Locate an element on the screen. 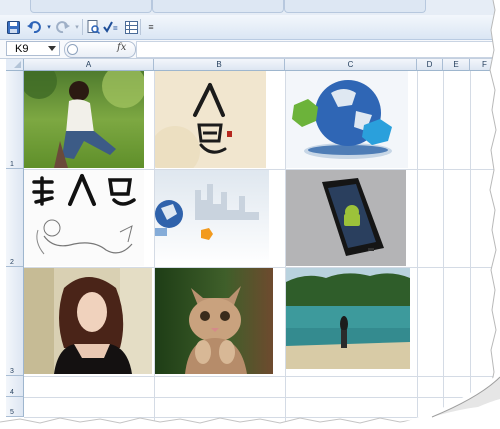 The height and width of the screenshot is (429, 500). row-number: 1 is located at coordinates (12, 164).